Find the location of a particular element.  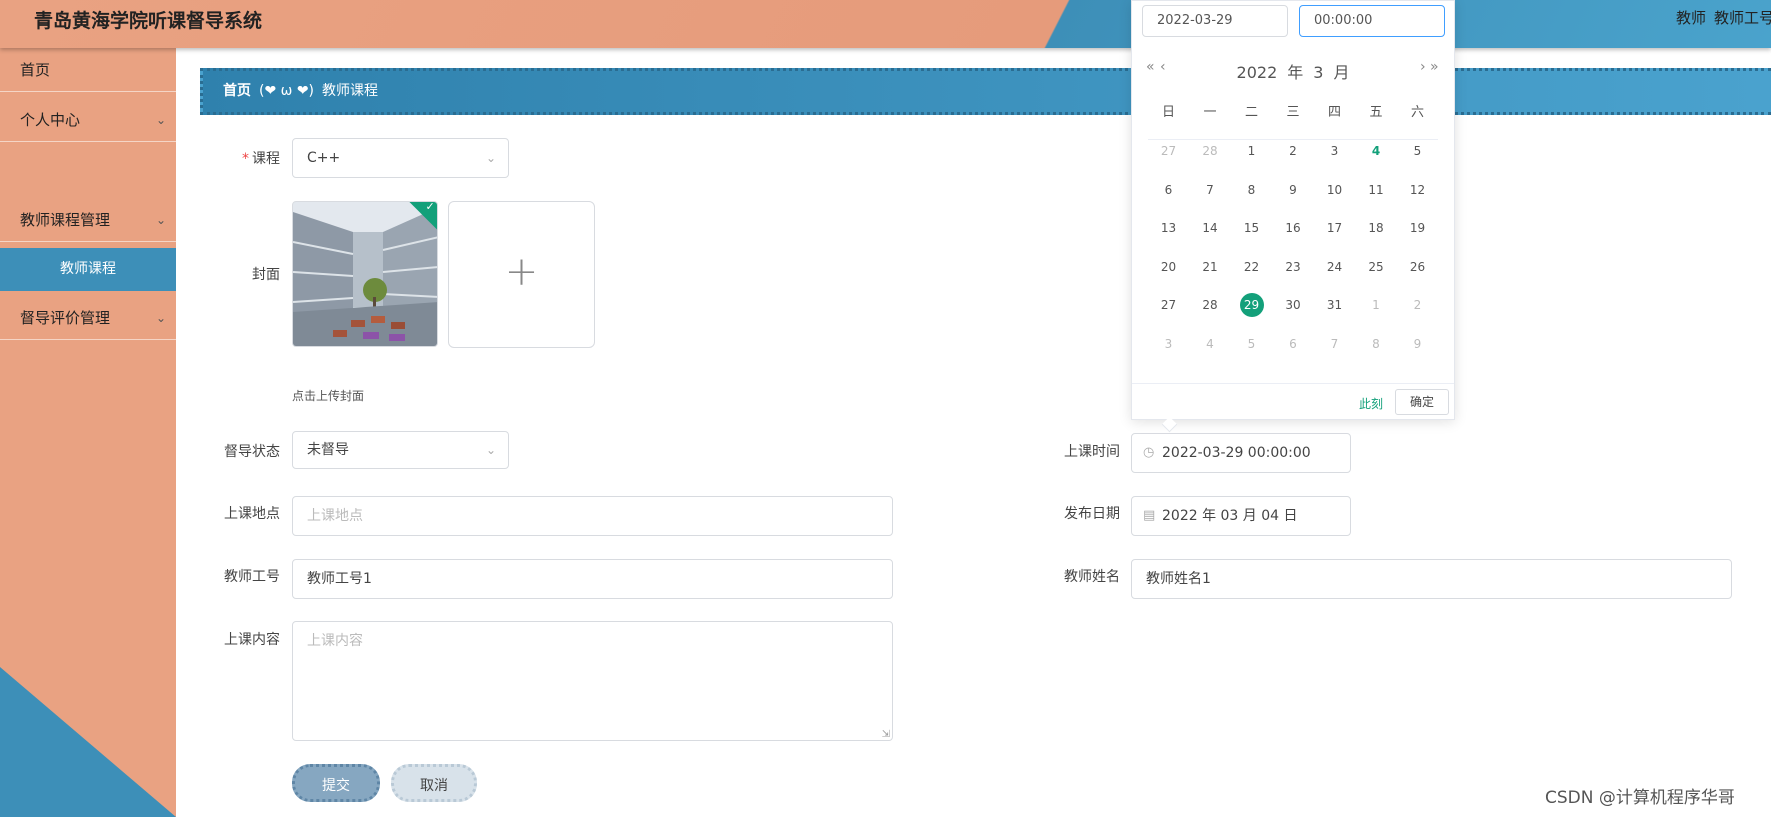

content-textarea: 上课内容 ⇲ is located at coordinates (592, 681).